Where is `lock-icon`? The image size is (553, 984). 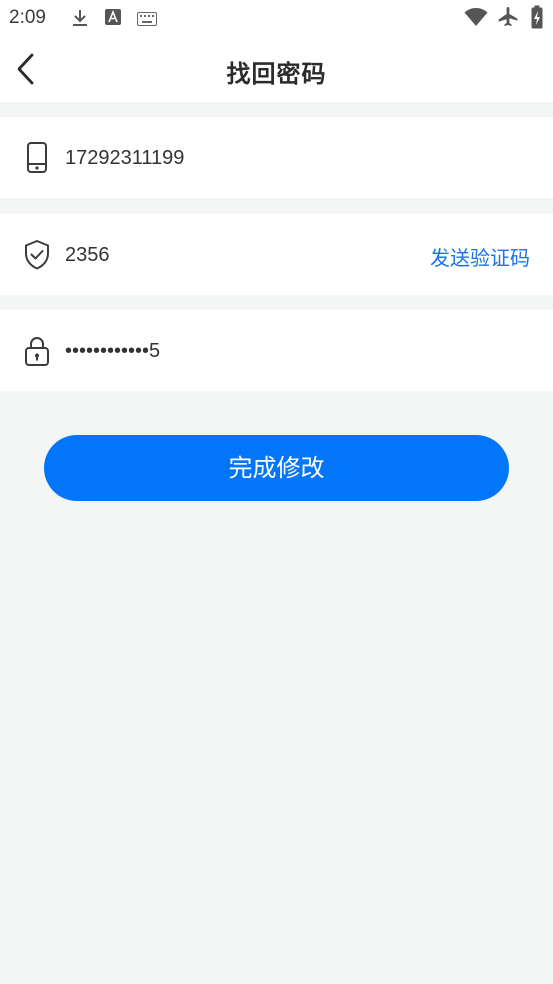
lock-icon is located at coordinates (37, 351).